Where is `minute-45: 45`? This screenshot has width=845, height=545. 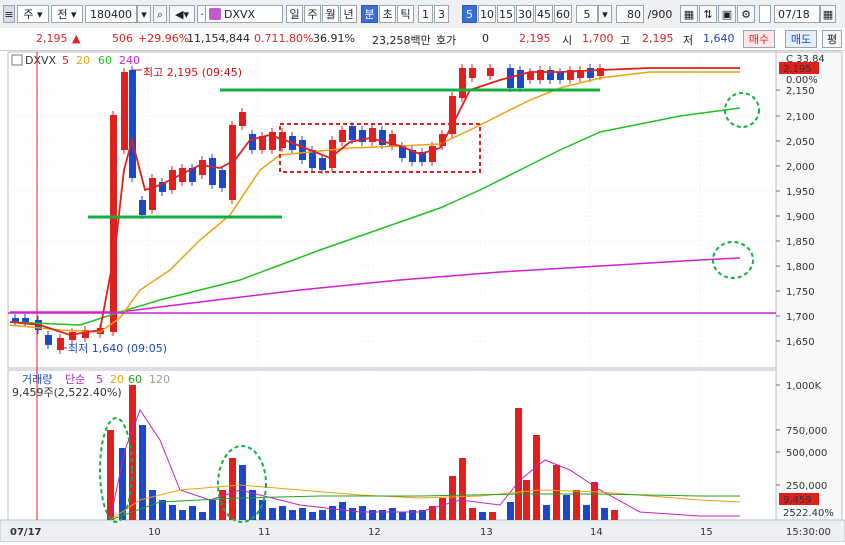 minute-45: 45 is located at coordinates (544, 14).